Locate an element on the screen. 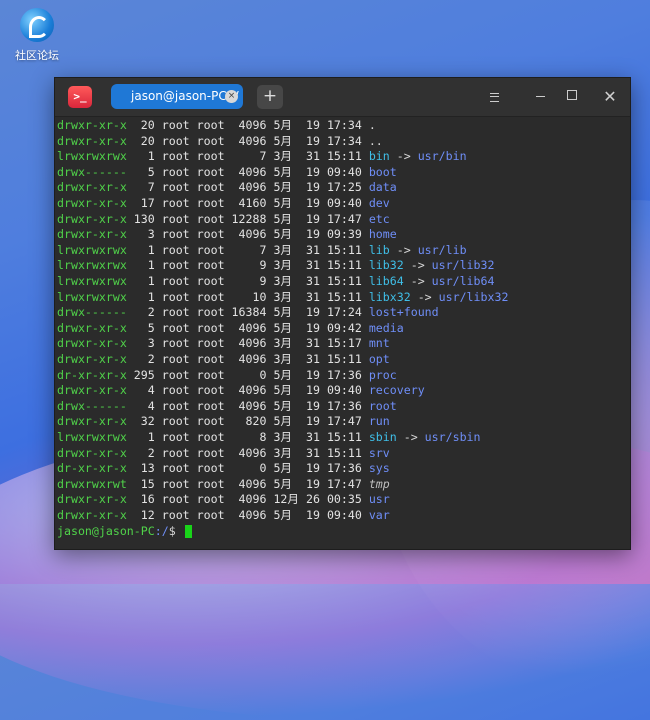 This screenshot has width=650, height=720. link-target: usr/lib64 is located at coordinates (463, 281).